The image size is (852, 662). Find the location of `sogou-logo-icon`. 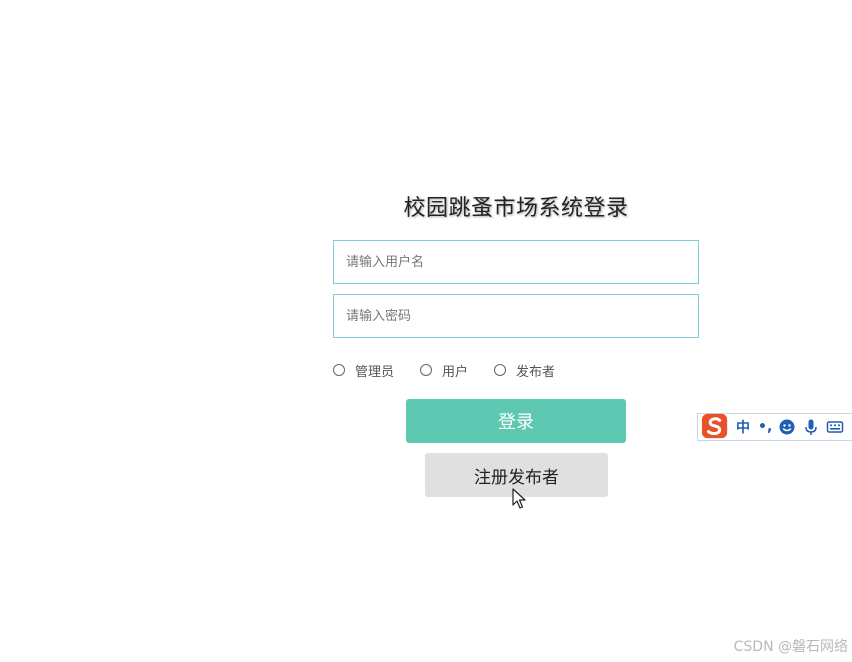

sogou-logo-icon is located at coordinates (715, 426).